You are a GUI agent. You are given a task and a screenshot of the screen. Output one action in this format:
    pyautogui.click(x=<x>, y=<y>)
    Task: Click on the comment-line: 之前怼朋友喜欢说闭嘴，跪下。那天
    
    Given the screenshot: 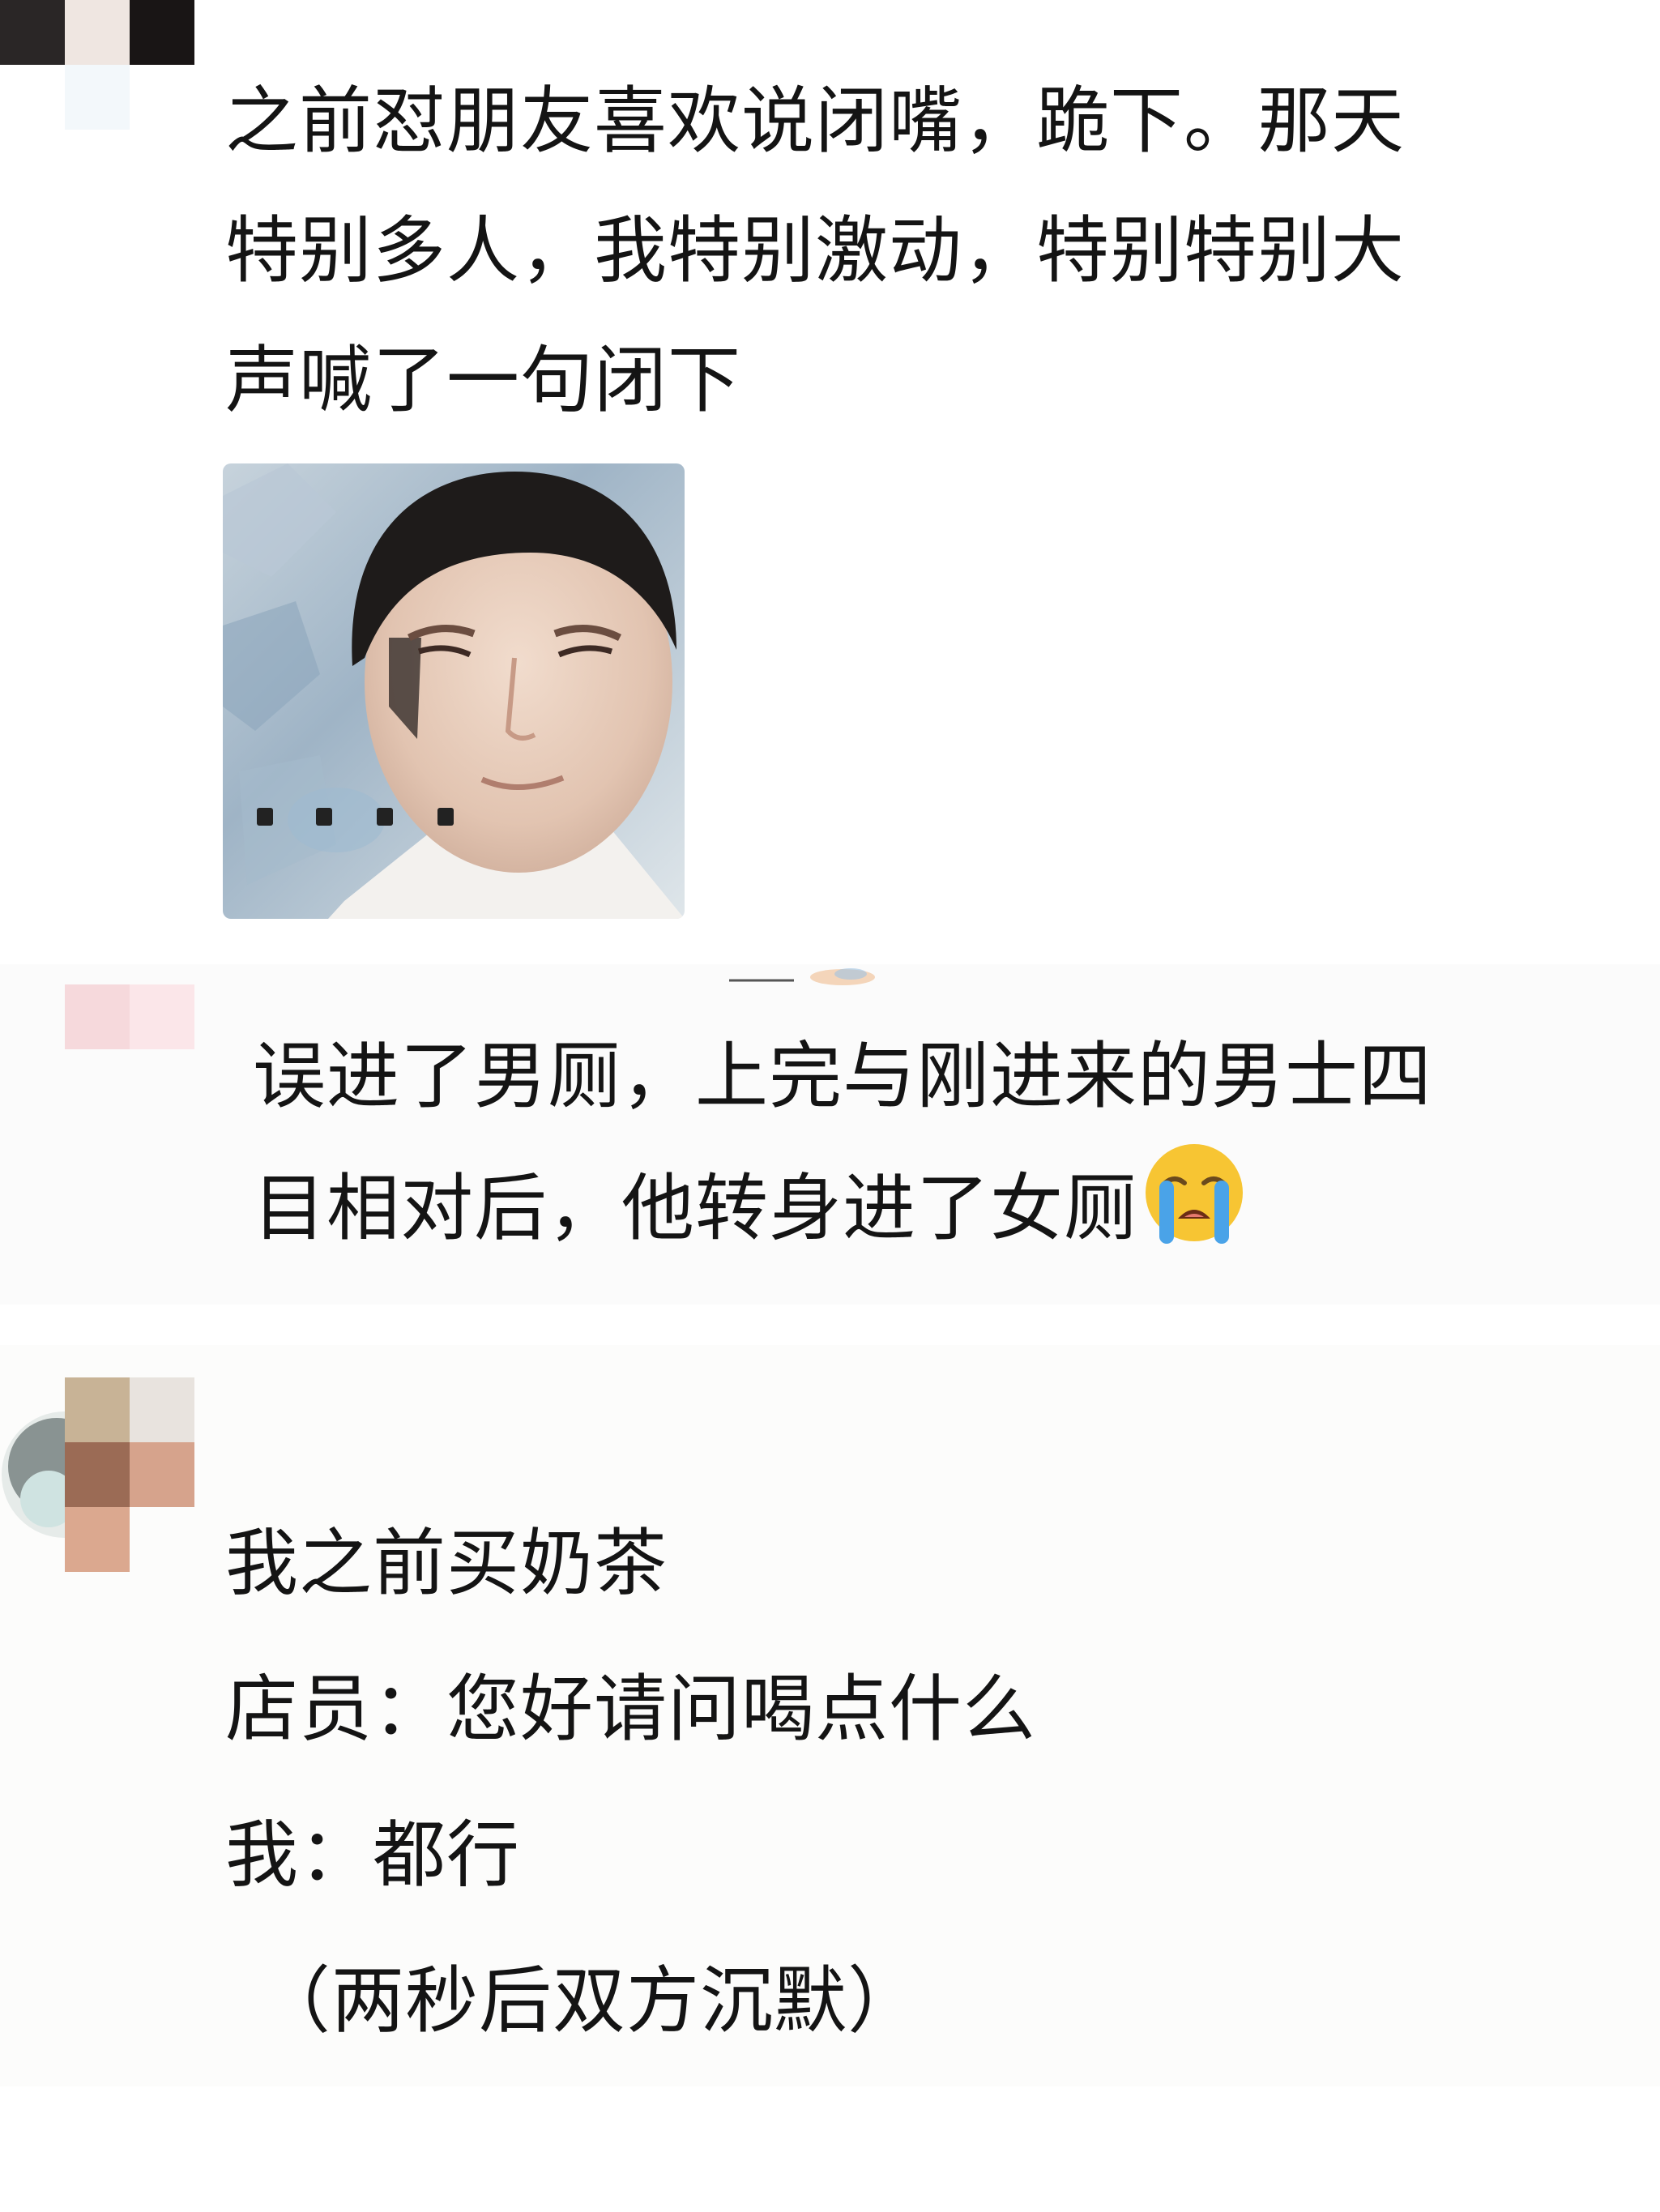 What is the action you would take?
    pyautogui.click(x=815, y=121)
    